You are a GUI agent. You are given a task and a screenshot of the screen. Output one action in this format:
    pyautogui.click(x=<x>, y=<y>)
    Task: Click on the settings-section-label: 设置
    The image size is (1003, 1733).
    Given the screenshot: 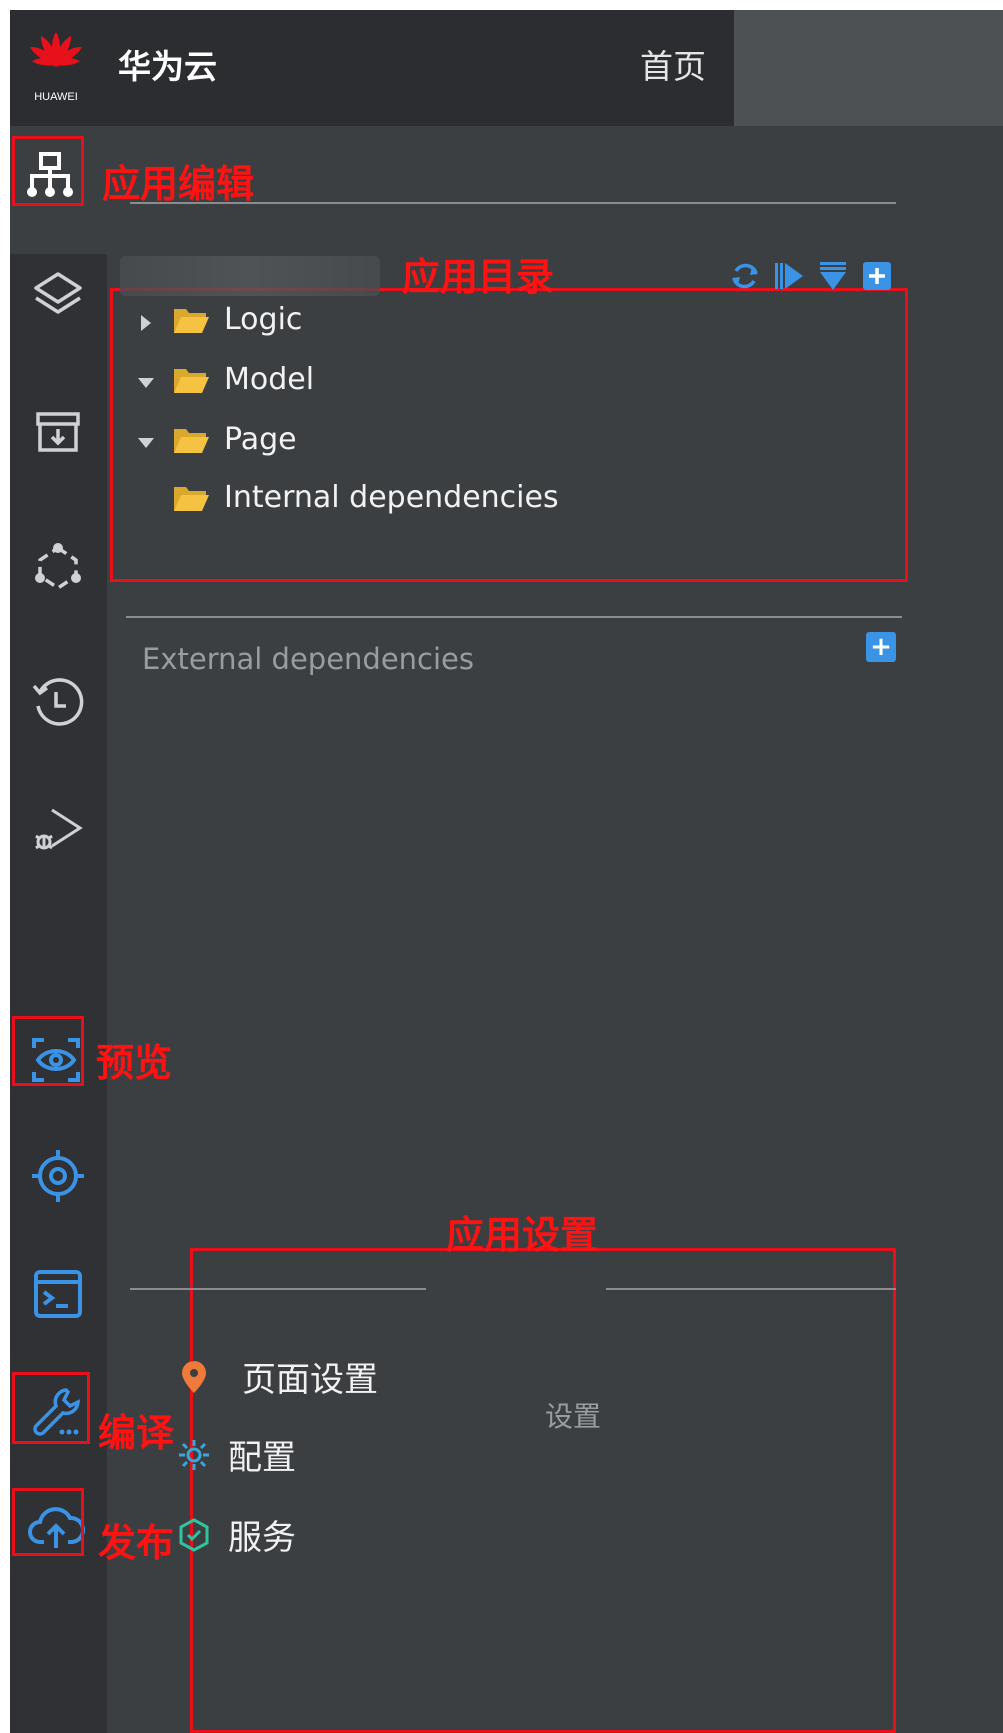 What is the action you would take?
    pyautogui.click(x=573, y=1416)
    